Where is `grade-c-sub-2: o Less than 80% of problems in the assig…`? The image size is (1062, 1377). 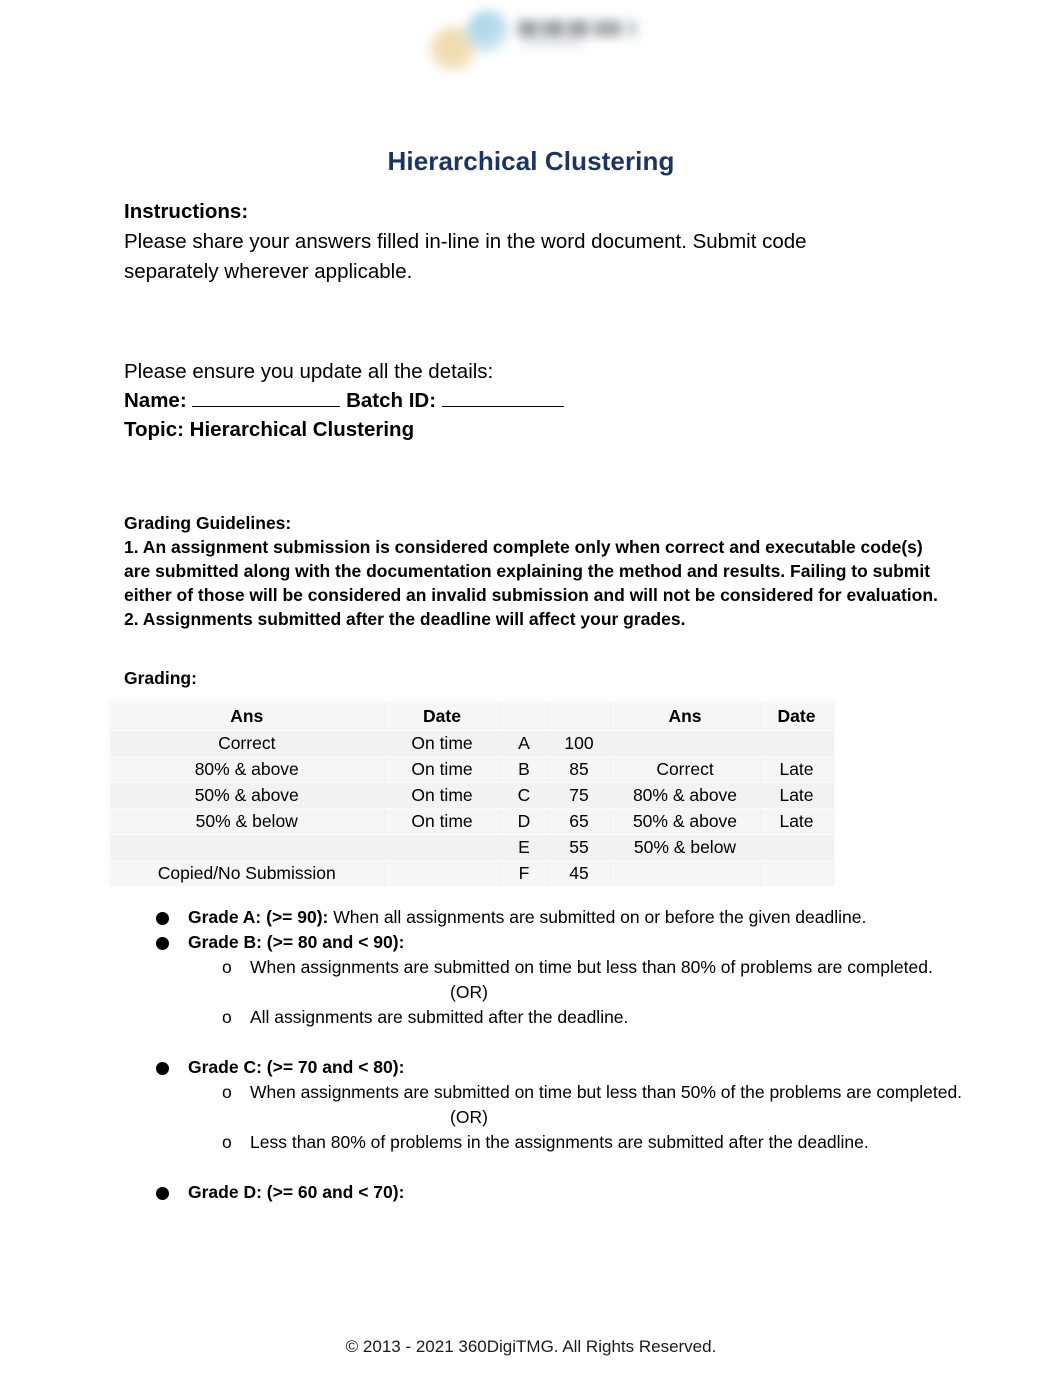 grade-c-sub-2: o Less than 80% of problems in the assig… is located at coordinates (549, 1142).